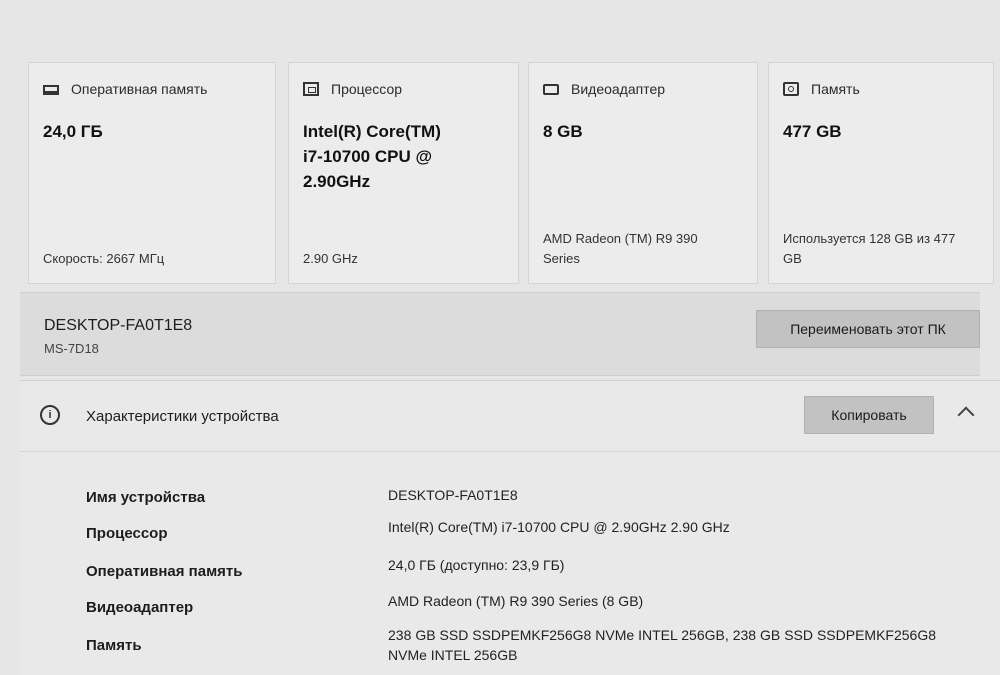 The width and height of the screenshot is (1000, 675). Describe the element at coordinates (476, 565) in the screenshot. I see `spec-value: 24,0 ГБ (доступно: 23,9 ГБ)` at that location.